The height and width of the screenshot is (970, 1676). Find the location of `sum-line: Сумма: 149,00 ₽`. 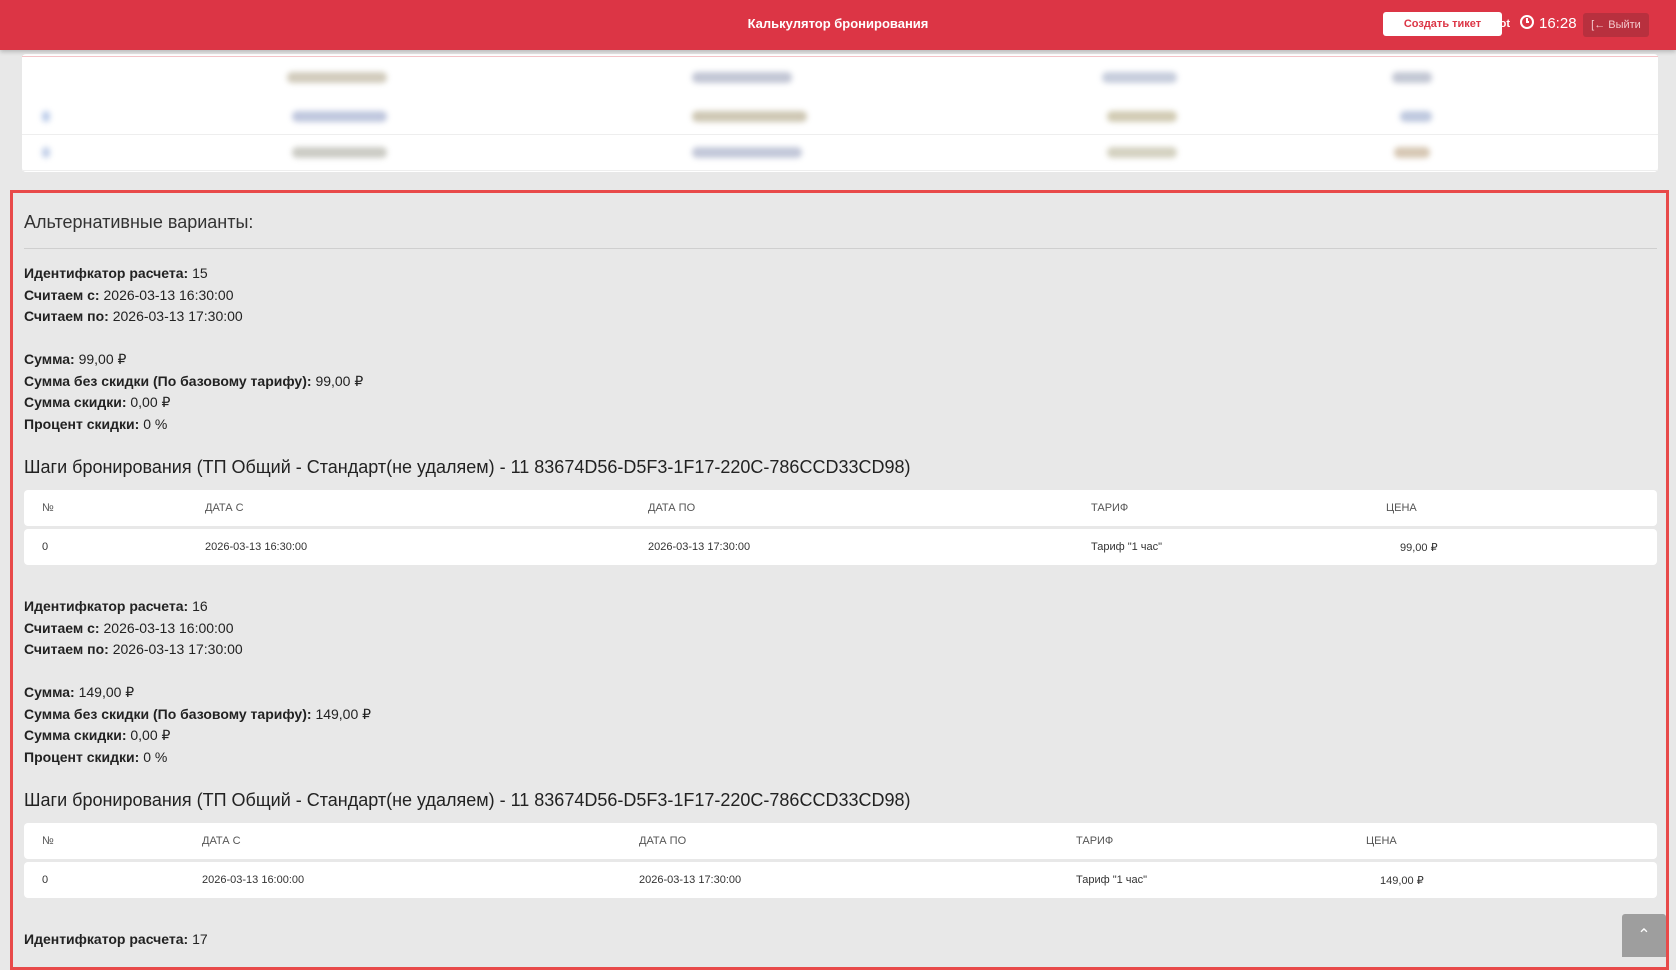

sum-line: Сумма: 149,00 ₽ is located at coordinates (79, 692).